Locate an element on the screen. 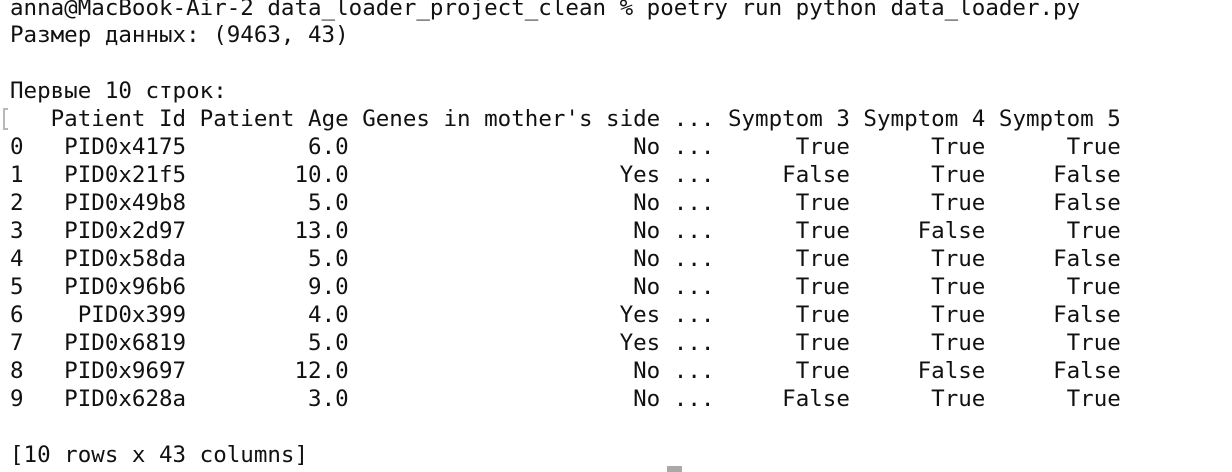 The image size is (1232, 472). first-rows-heading: Первые 10 строк: is located at coordinates (118, 91).